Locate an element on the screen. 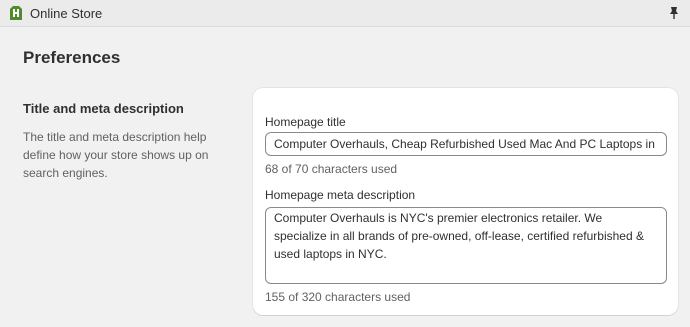  pin-icon is located at coordinates (674, 13).